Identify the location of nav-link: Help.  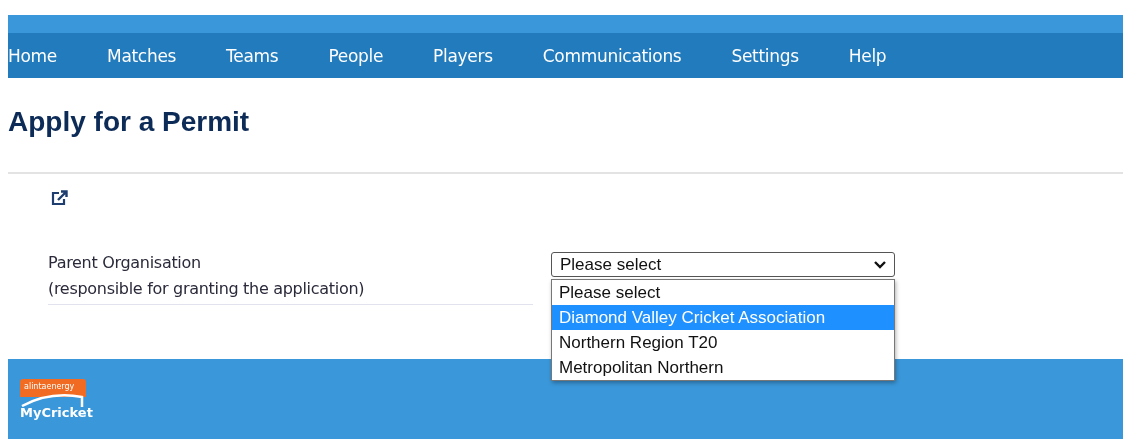
(867, 55).